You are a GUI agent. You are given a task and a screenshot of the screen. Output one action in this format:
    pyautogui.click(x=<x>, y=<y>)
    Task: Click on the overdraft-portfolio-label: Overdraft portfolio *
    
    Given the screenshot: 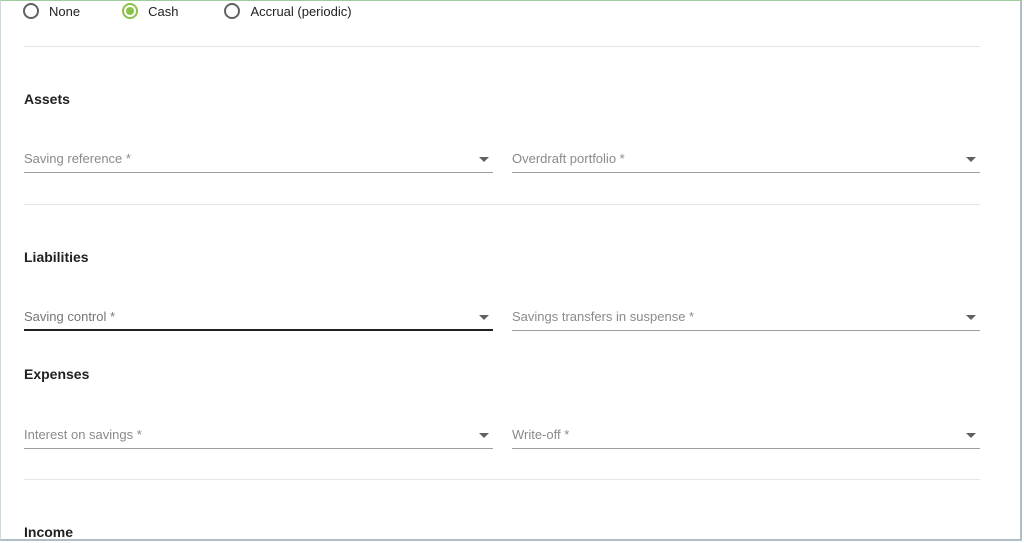 What is the action you would take?
    pyautogui.click(x=568, y=158)
    